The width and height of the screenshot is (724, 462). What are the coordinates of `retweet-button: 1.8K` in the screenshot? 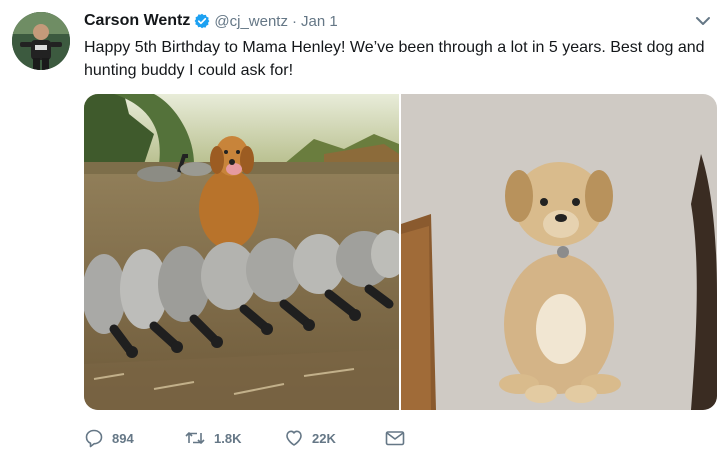 It's located at (234, 438).